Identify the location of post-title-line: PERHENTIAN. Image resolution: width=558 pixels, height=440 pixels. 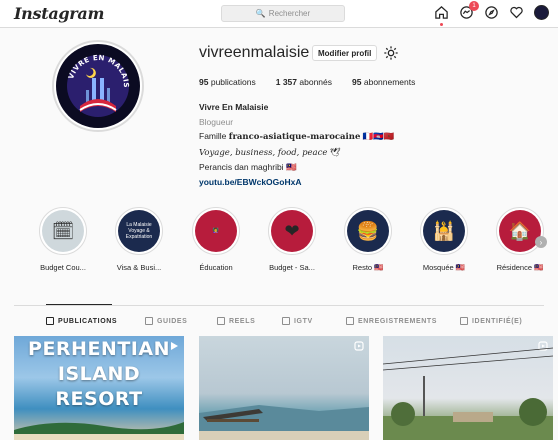
(99, 349).